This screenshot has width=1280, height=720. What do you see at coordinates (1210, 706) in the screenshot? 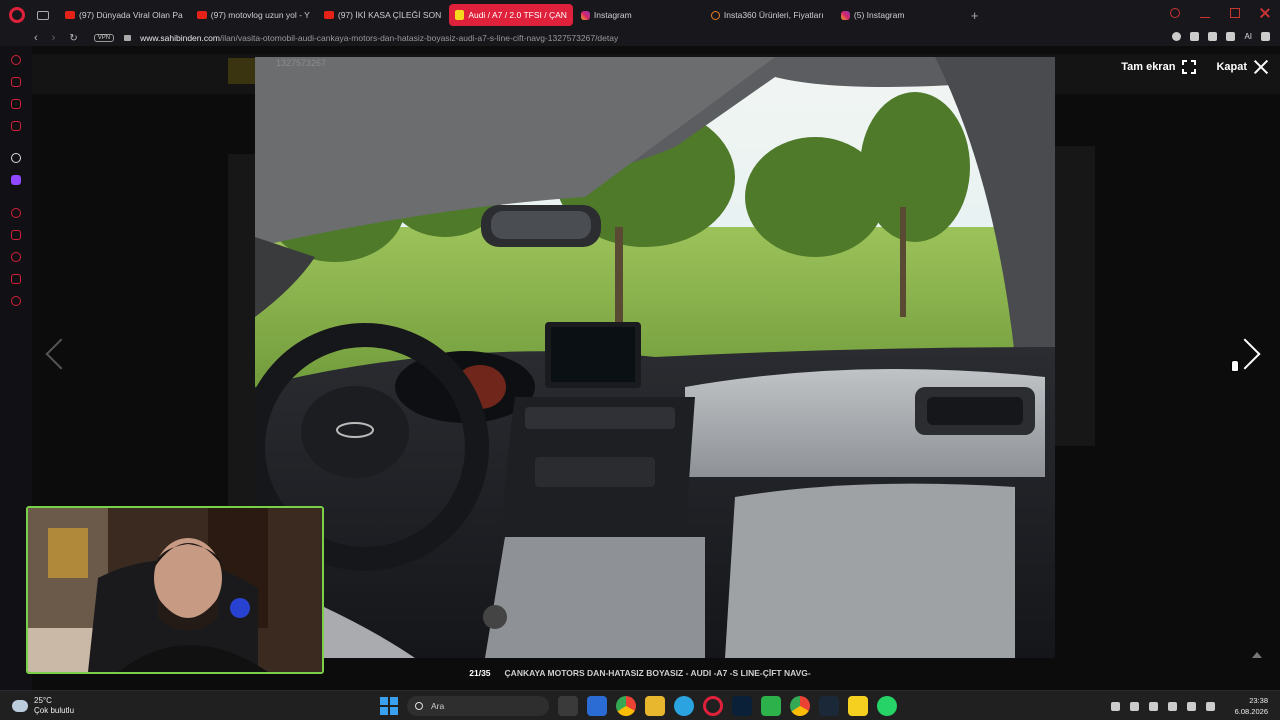
I see `battery-icon` at bounding box center [1210, 706].